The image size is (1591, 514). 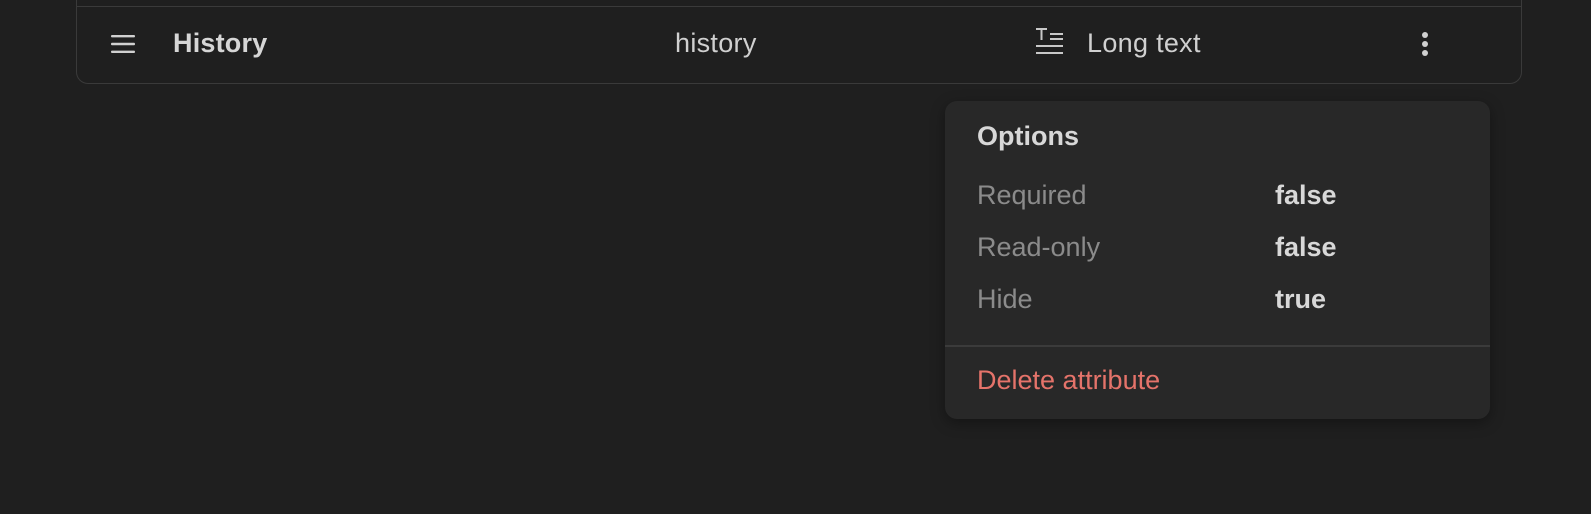 What do you see at coordinates (1028, 136) in the screenshot?
I see `options-menu-title: Options` at bounding box center [1028, 136].